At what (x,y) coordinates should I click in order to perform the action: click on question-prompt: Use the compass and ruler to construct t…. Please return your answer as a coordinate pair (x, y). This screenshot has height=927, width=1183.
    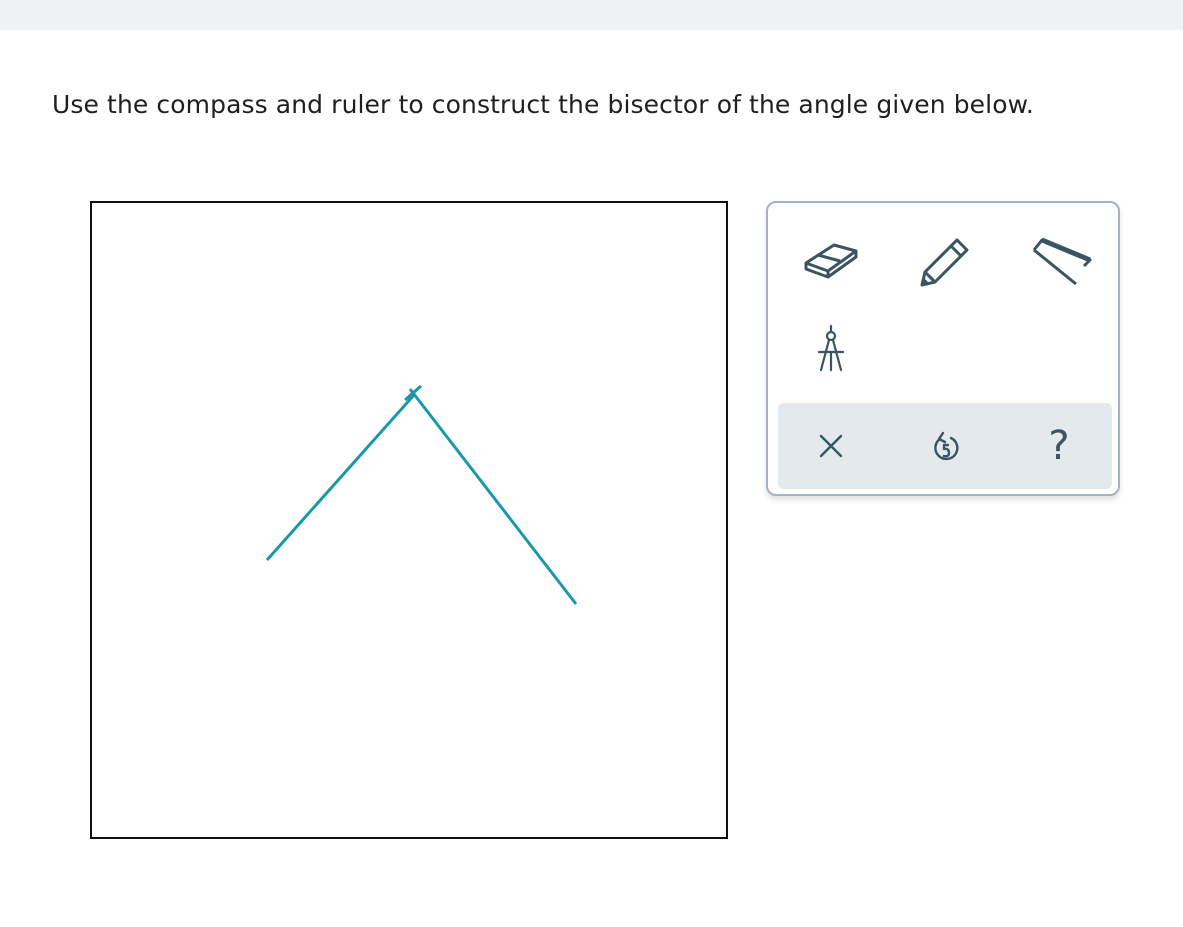
    Looking at the image, I should click on (543, 104).